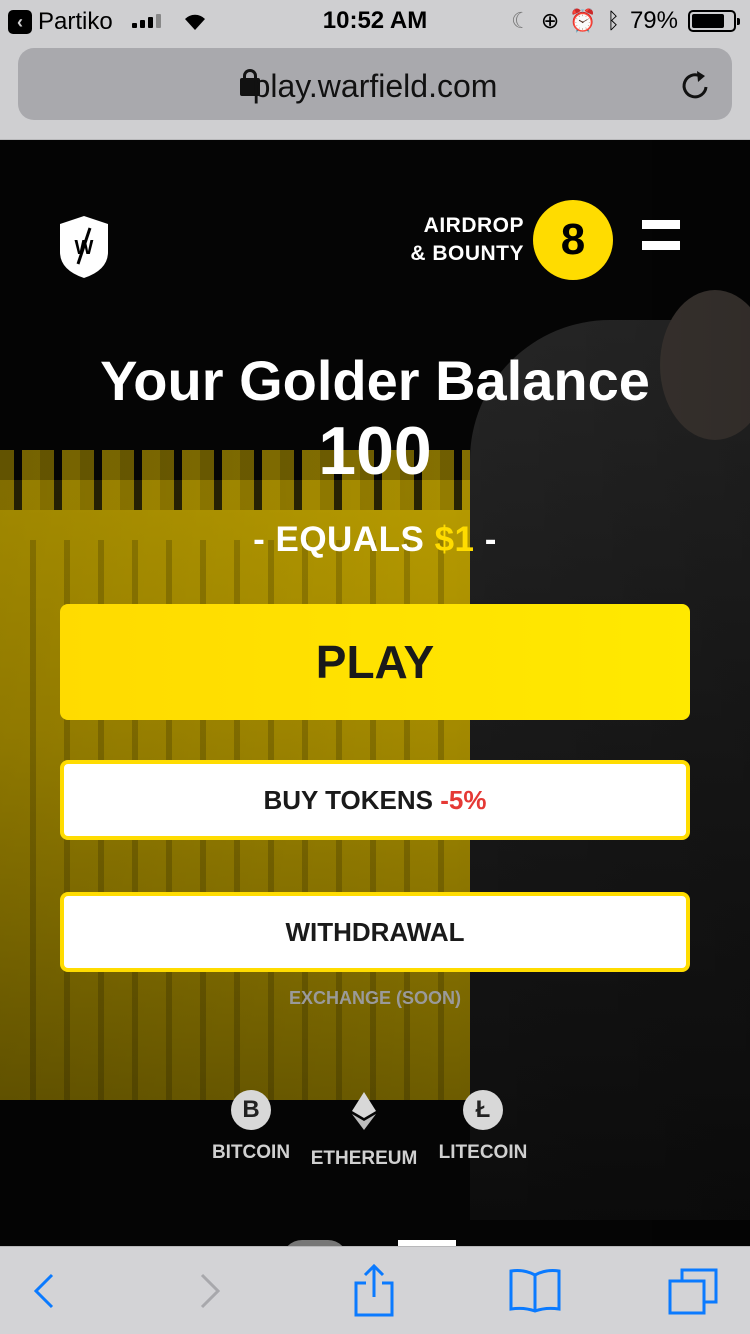  I want to click on ethereum-icon, so click(364, 1111).